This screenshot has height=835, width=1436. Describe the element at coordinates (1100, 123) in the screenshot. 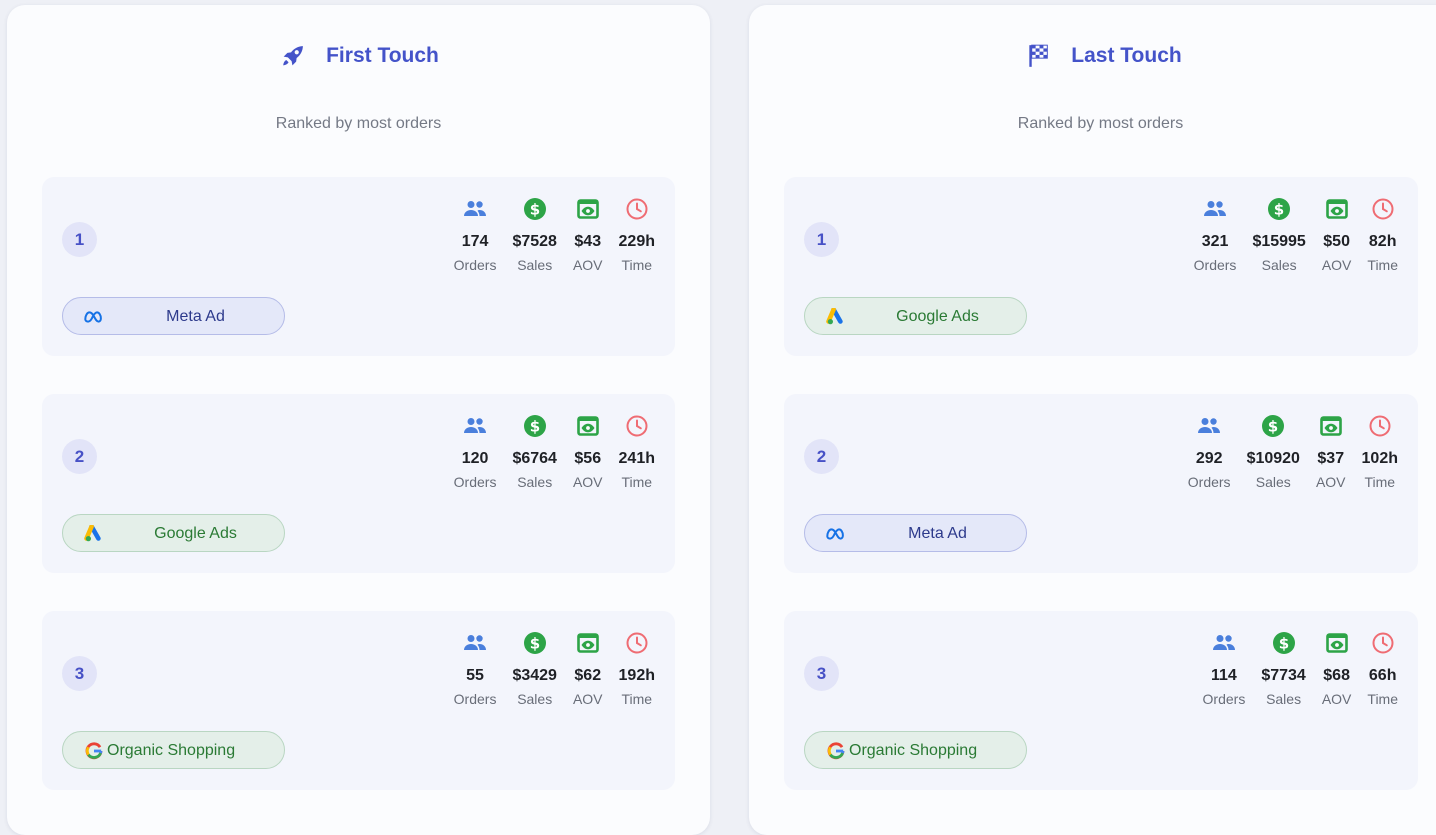

I see `panel-subtitle: Ranked by most orders` at that location.